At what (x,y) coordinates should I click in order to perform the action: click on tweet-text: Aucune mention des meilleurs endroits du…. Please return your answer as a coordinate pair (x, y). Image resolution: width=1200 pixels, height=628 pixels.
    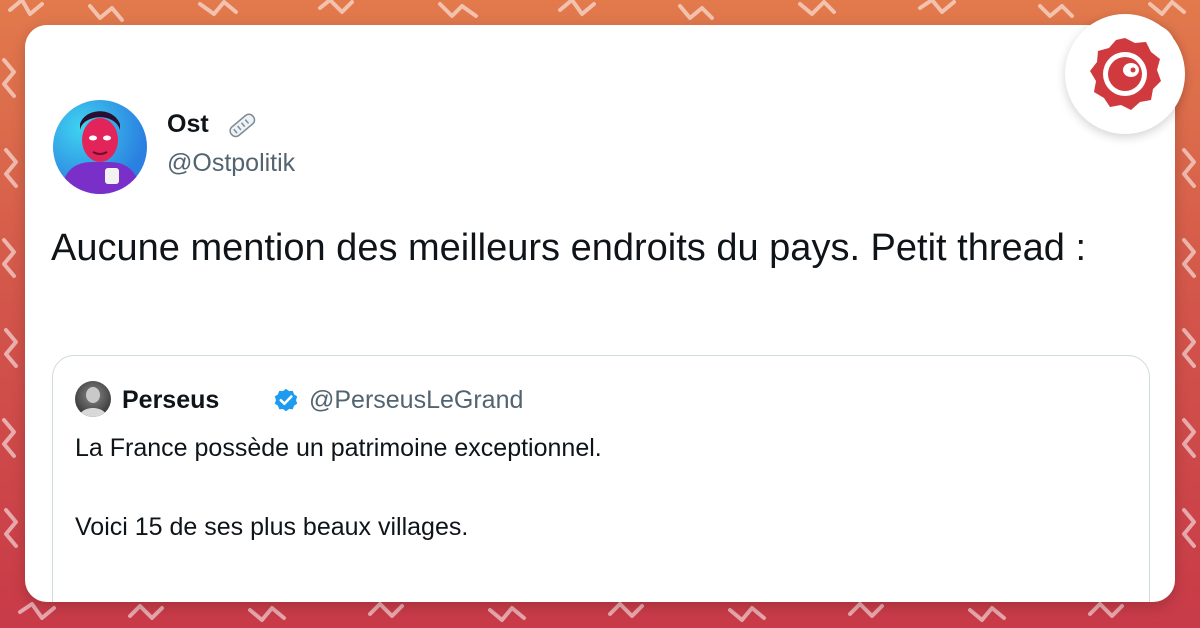
    Looking at the image, I should click on (569, 248).